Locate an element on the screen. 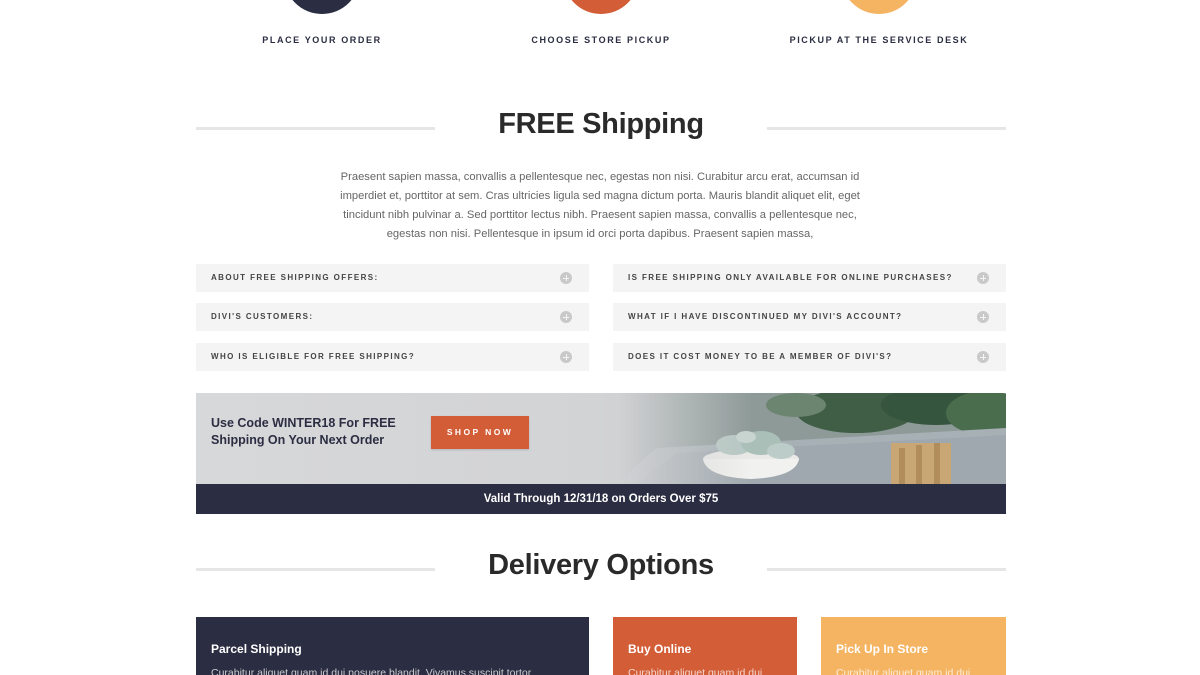 The width and height of the screenshot is (1200, 675). section-title: FREE Shipping is located at coordinates (601, 124).